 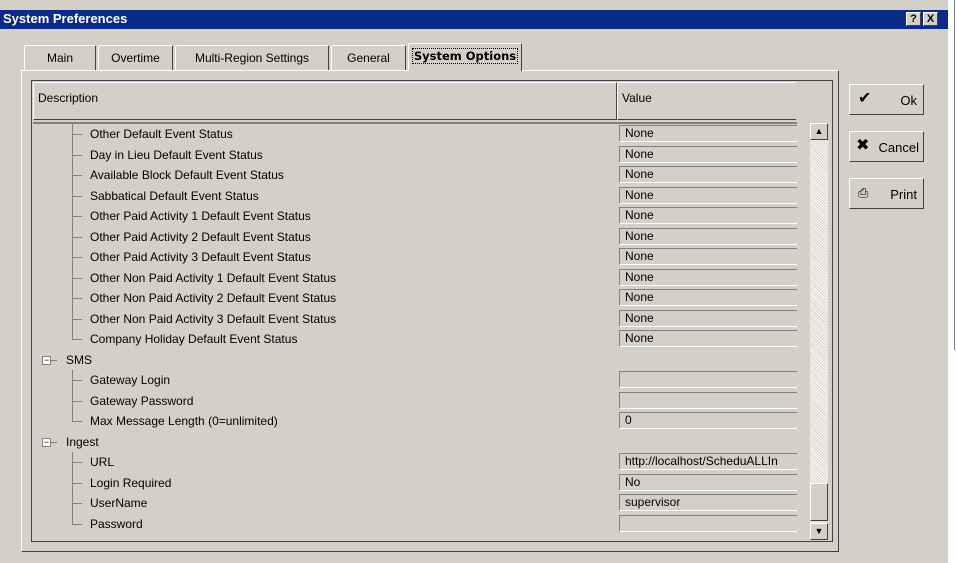 I want to click on ok-button-label: Ok, so click(x=908, y=100).